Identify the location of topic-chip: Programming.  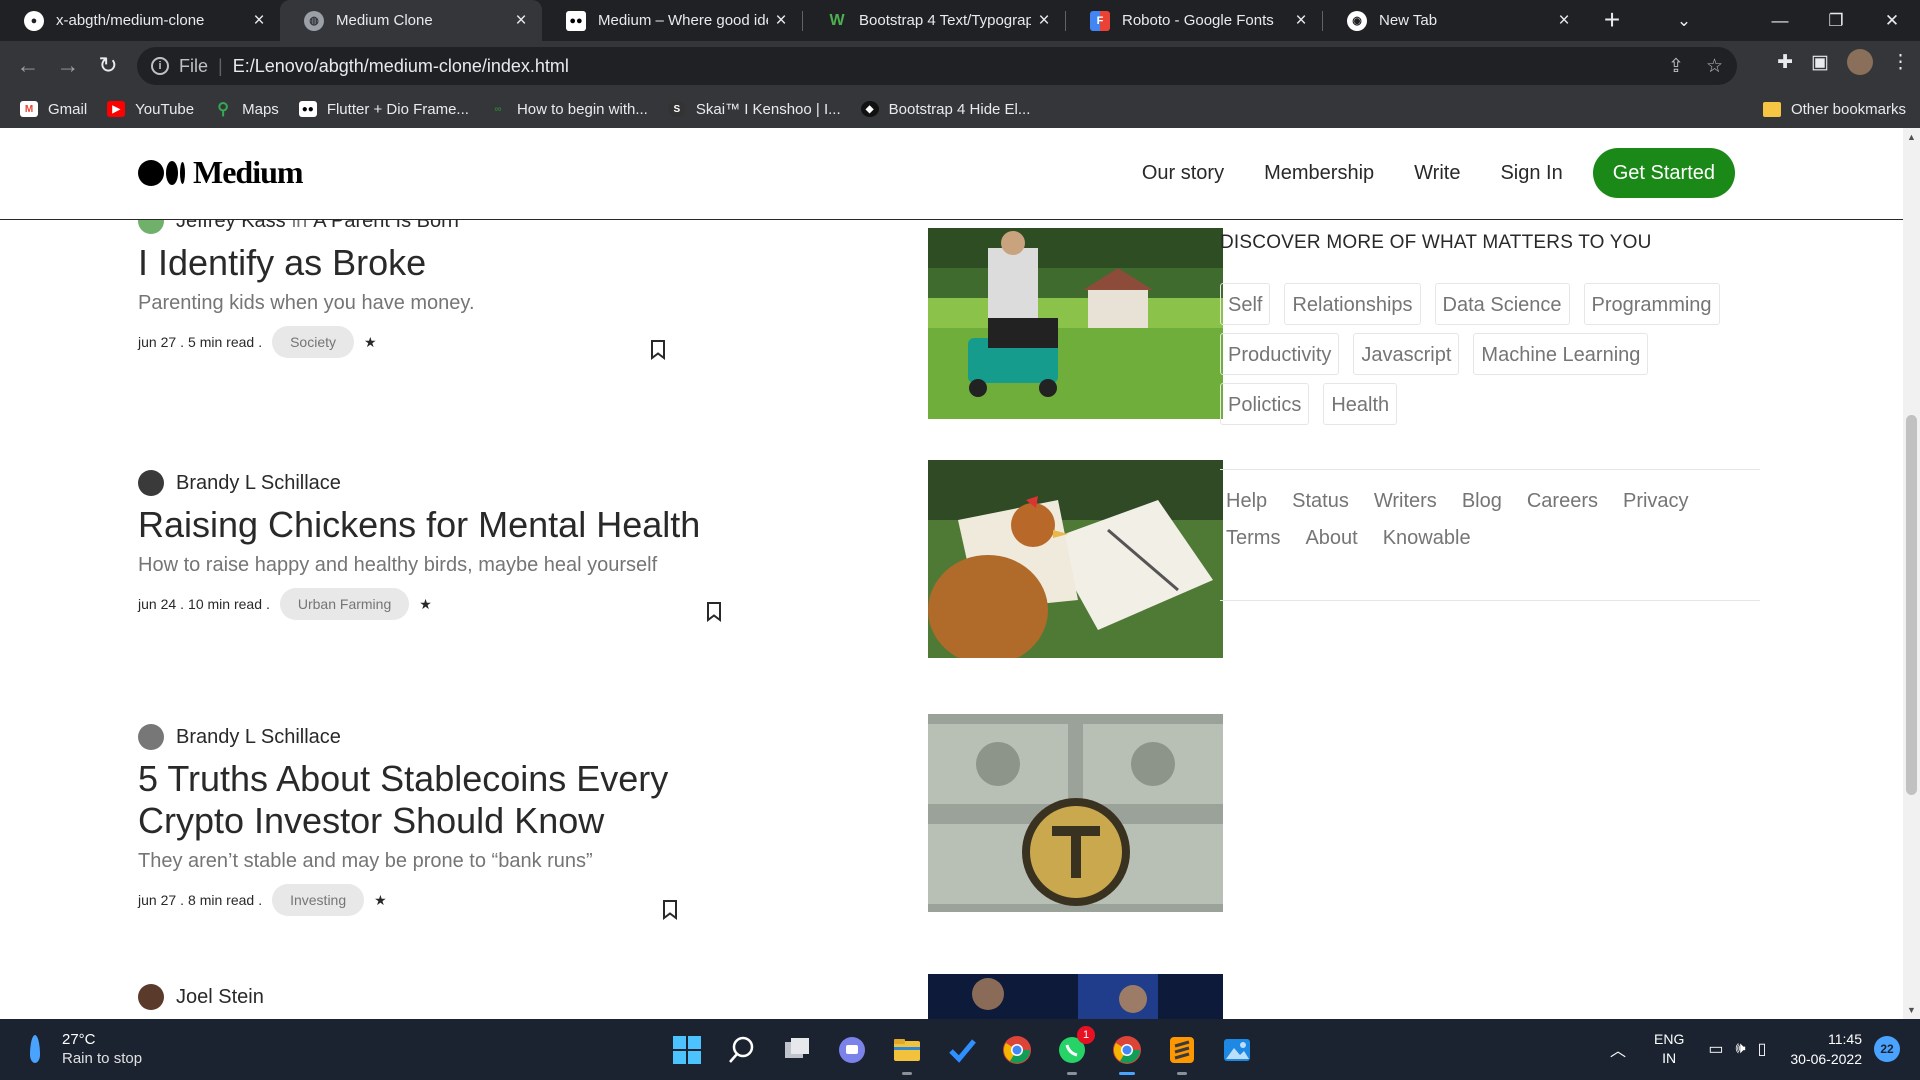
(1651, 304).